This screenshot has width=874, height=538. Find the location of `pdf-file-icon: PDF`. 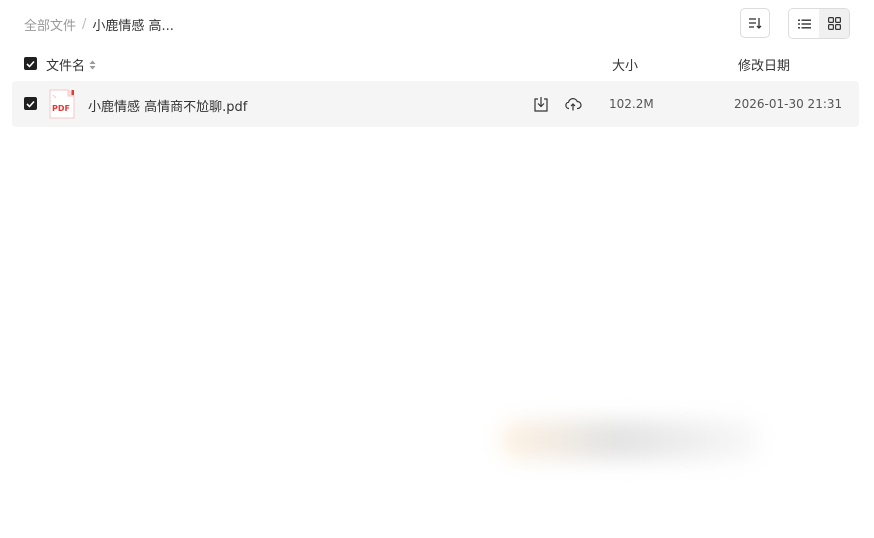

pdf-file-icon: PDF is located at coordinates (62, 104).